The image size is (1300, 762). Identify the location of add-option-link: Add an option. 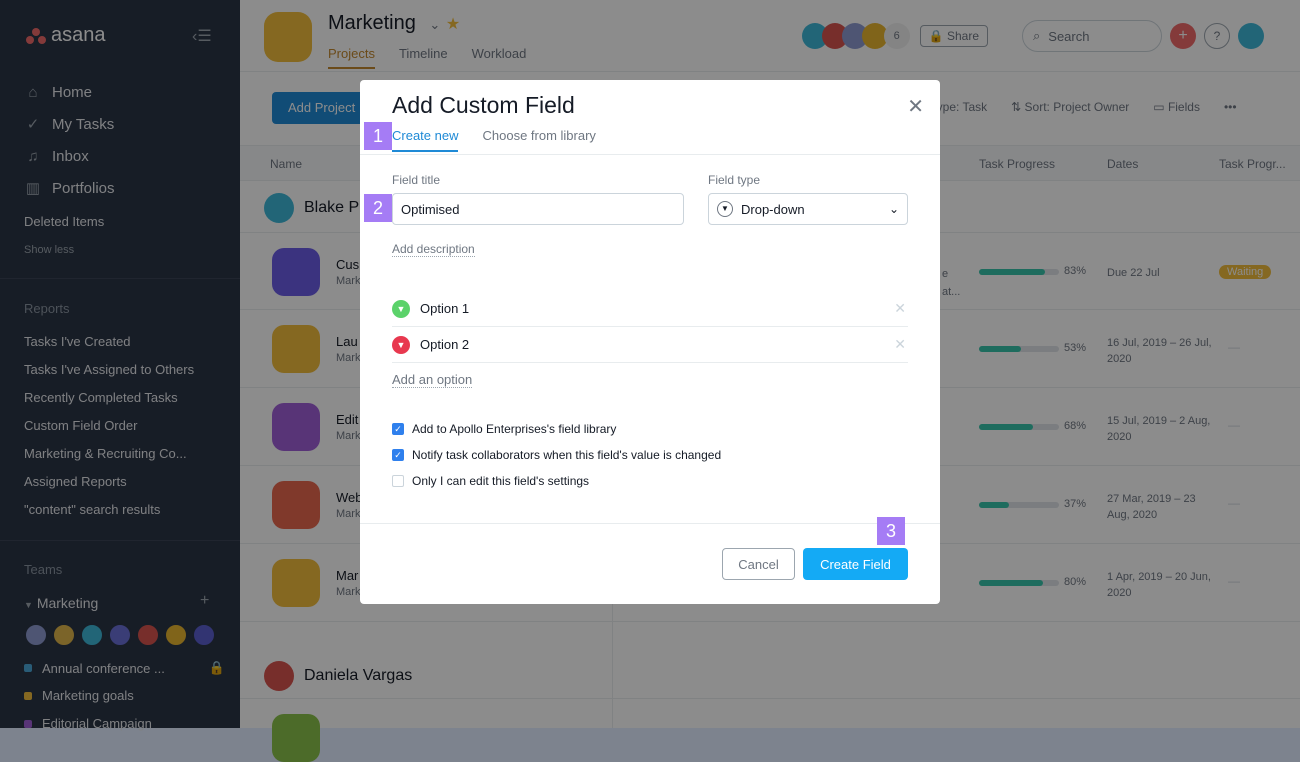
(432, 380).